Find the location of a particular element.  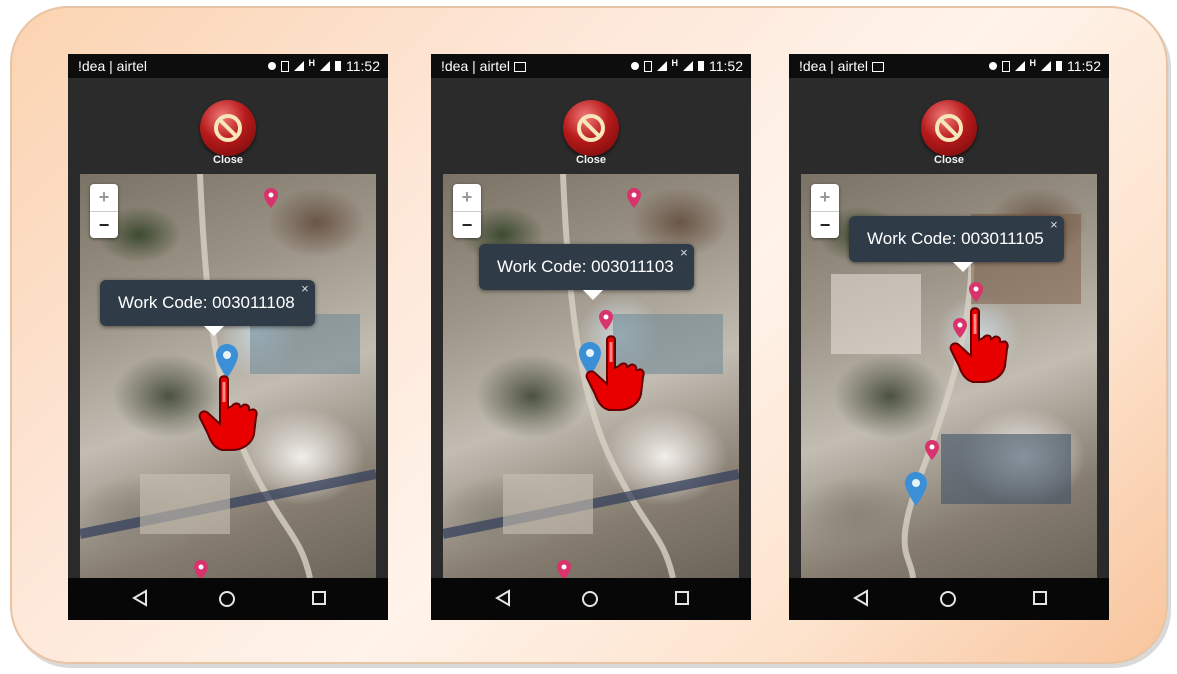

work-code-popup: Work Code: 003011105 × is located at coordinates (956, 244).